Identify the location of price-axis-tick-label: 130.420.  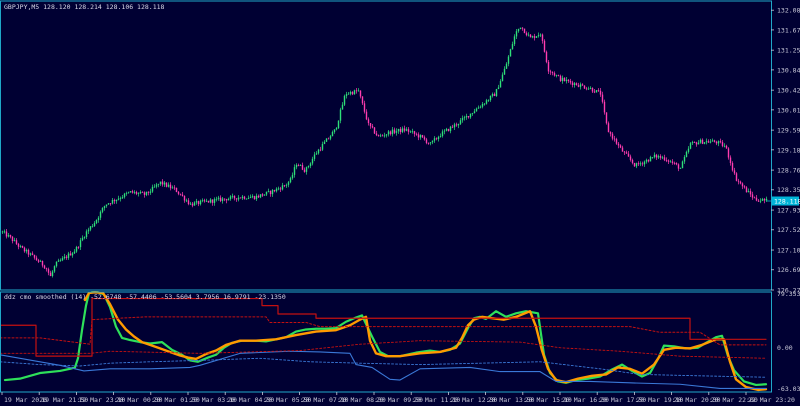
(788, 91).